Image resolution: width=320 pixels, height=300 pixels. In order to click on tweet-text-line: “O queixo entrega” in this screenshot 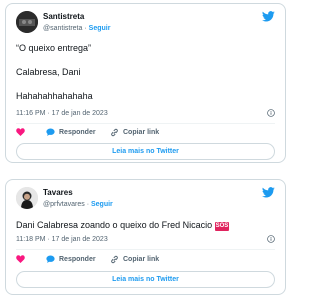, I will do `click(54, 48)`.